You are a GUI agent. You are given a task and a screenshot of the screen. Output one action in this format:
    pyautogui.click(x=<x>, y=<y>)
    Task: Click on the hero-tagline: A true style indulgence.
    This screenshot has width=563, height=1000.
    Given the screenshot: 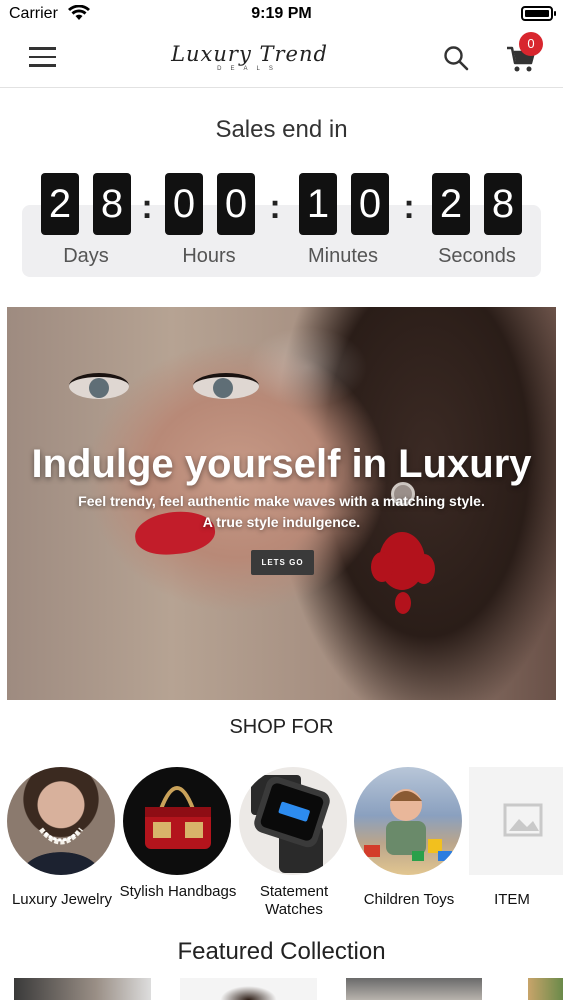 What is the action you would take?
    pyautogui.click(x=281, y=522)
    